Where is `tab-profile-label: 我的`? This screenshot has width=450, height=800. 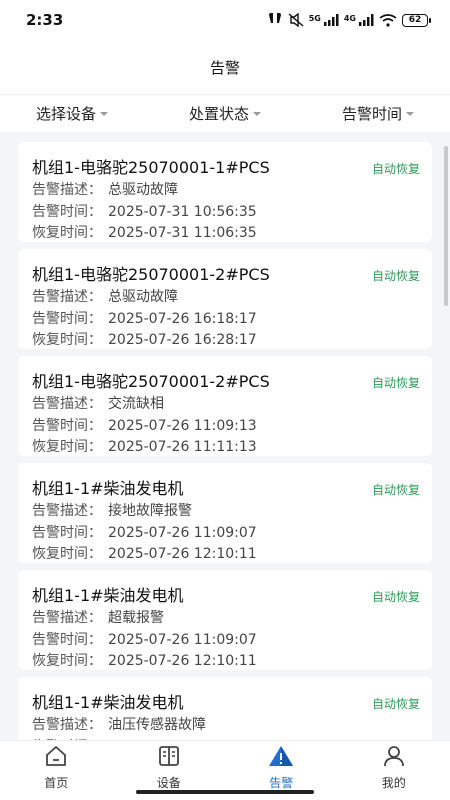 tab-profile-label: 我的 is located at coordinates (393, 783).